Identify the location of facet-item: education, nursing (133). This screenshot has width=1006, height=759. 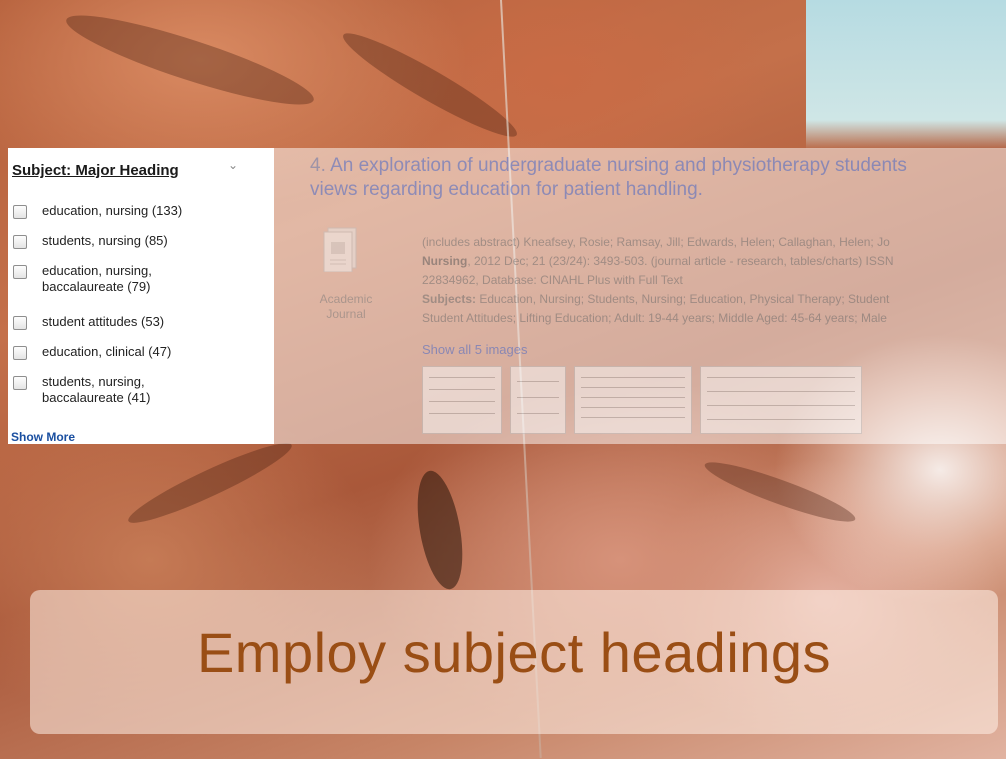
(117, 211).